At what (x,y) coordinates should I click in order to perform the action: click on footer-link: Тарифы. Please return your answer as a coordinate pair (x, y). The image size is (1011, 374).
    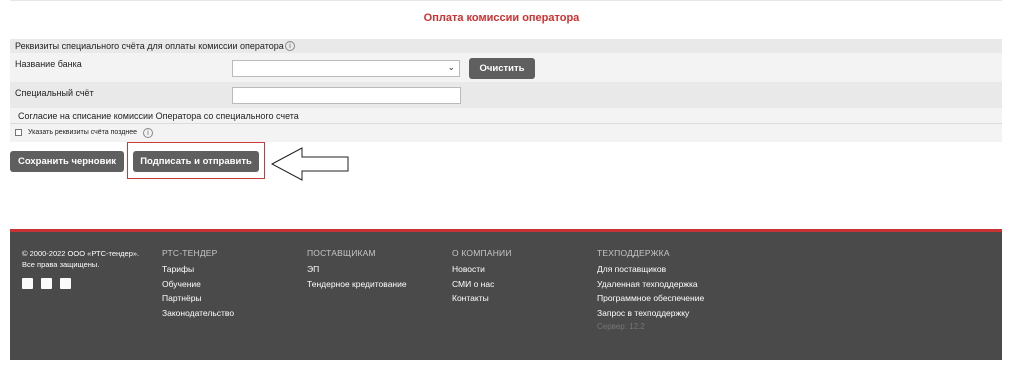
    Looking at the image, I should click on (178, 269).